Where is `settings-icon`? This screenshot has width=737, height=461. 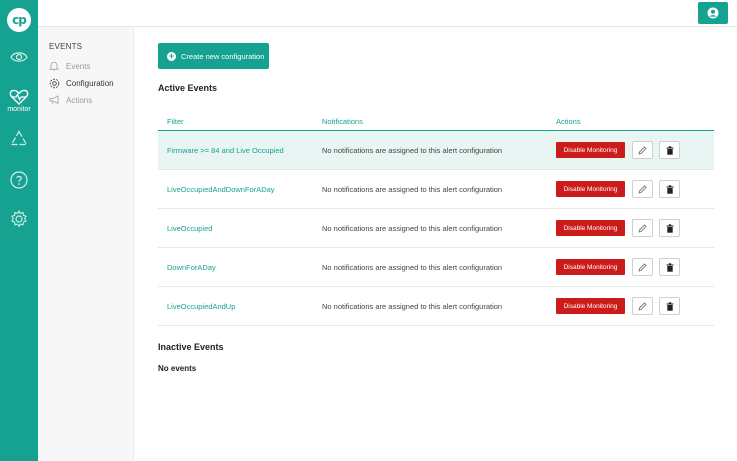 settings-icon is located at coordinates (19, 219).